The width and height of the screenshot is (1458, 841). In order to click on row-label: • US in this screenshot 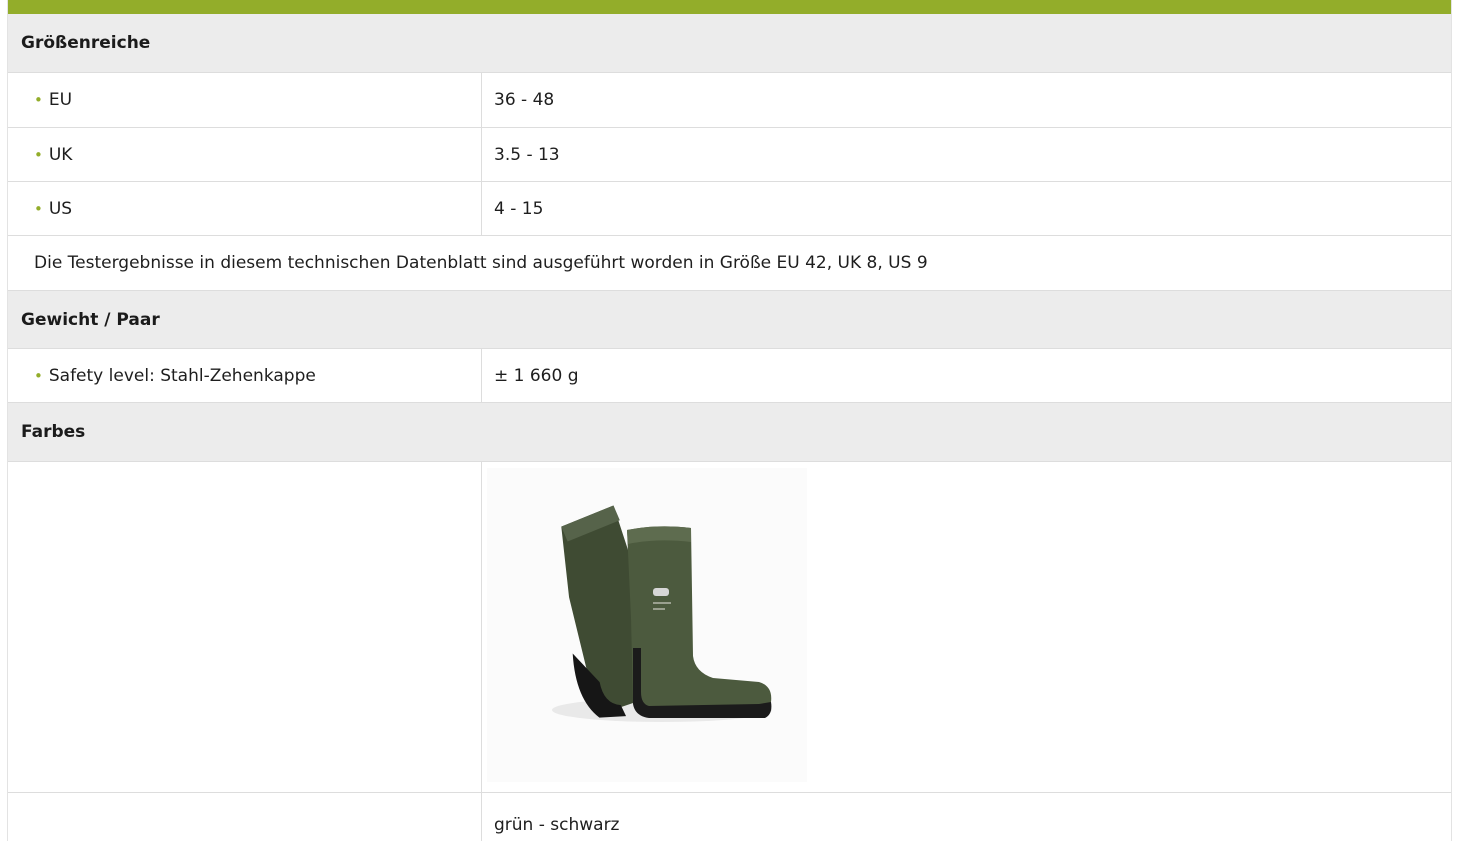, I will do `click(245, 208)`.